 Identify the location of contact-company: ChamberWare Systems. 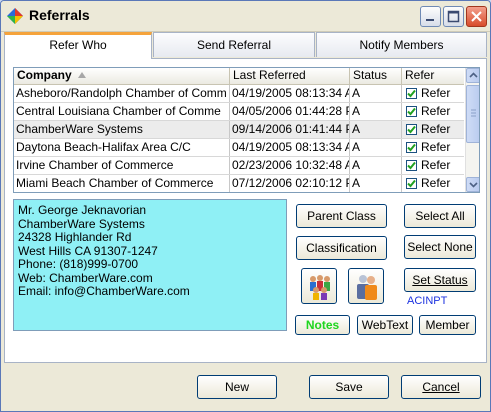
(81, 223).